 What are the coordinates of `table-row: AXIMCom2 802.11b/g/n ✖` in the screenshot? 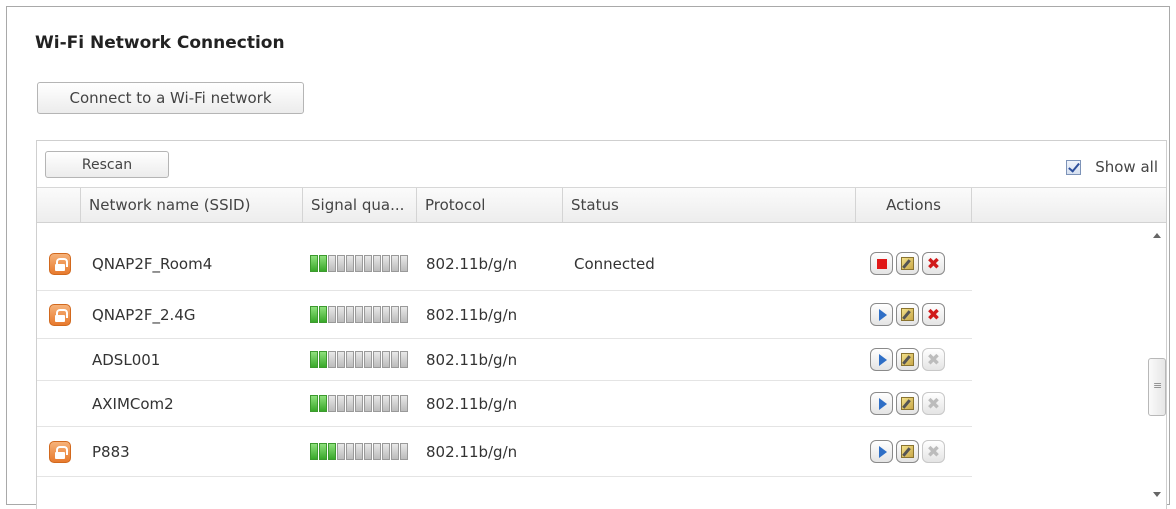 It's located at (504, 404).